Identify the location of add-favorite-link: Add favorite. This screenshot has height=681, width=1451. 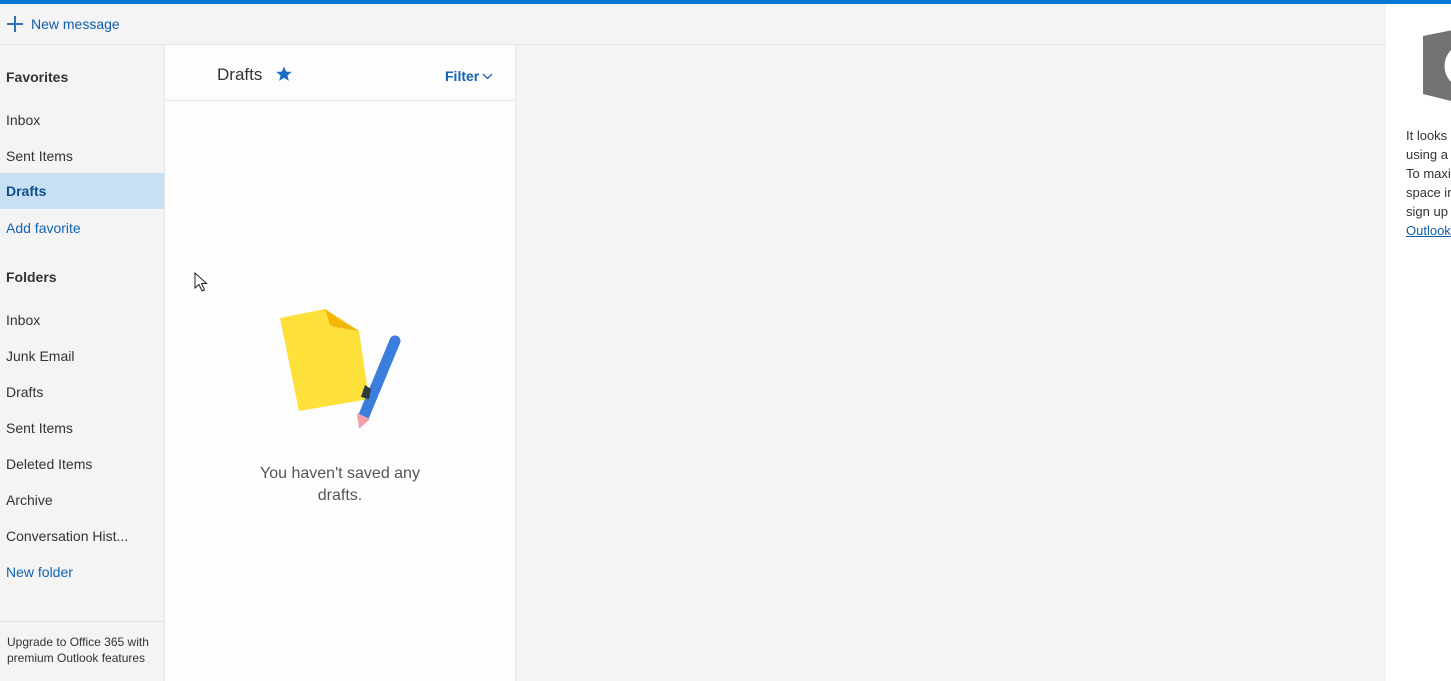
(82, 228).